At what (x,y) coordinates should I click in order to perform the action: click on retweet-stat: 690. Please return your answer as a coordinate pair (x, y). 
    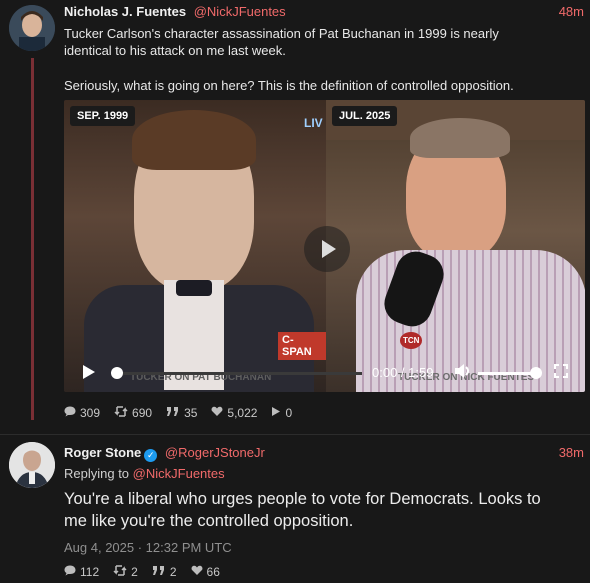
    Looking at the image, I should click on (133, 413).